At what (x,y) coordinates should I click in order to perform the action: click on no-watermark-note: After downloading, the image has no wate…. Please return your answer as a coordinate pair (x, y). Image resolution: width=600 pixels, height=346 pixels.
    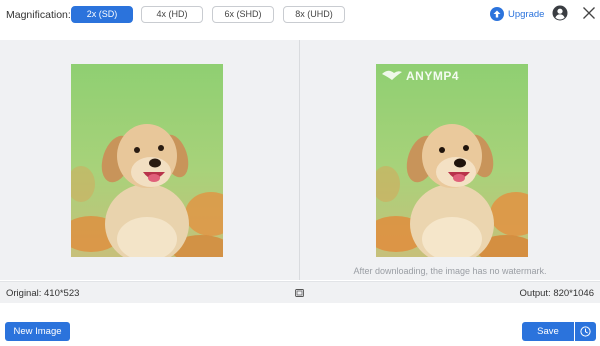
    Looking at the image, I should click on (450, 271).